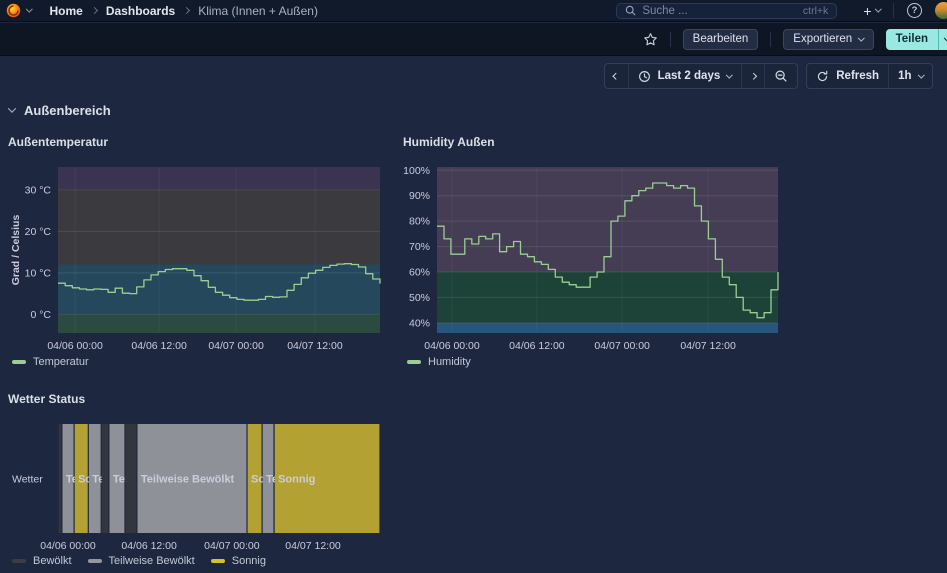  I want to click on temperature-legend: Temperatur, so click(50, 362).